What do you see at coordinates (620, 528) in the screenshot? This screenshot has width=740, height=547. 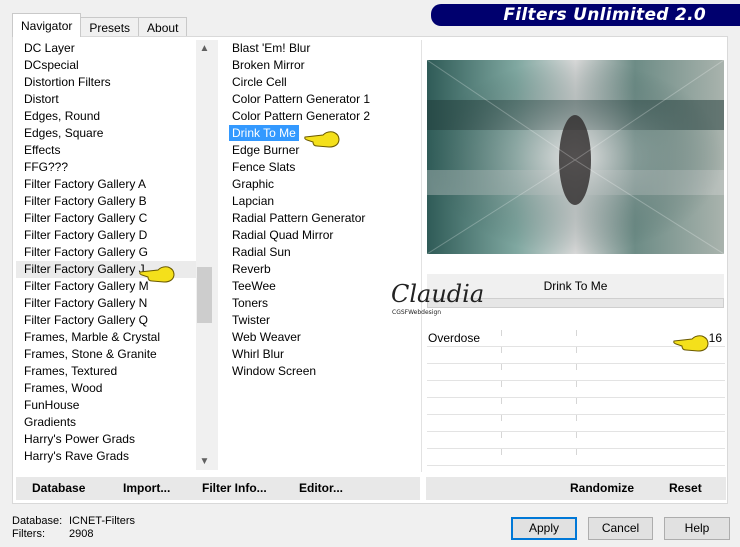 I see `cancel-button: Cancel` at bounding box center [620, 528].